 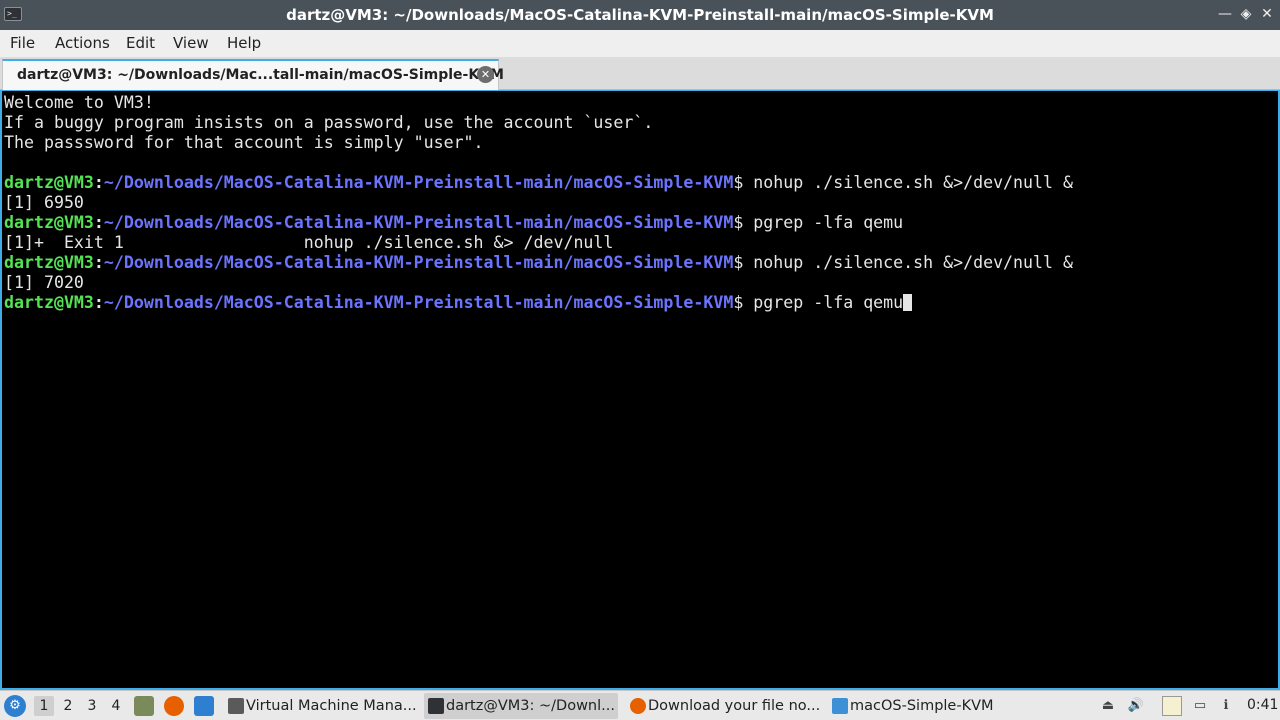 I want to click on tray-expand-icon: ⏏, so click(x=1108, y=706).